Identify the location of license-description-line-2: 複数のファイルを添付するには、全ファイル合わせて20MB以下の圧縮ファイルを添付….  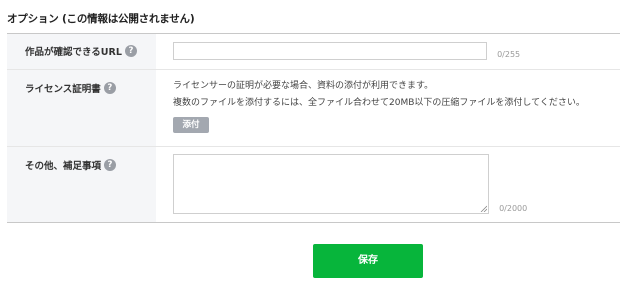
(379, 103).